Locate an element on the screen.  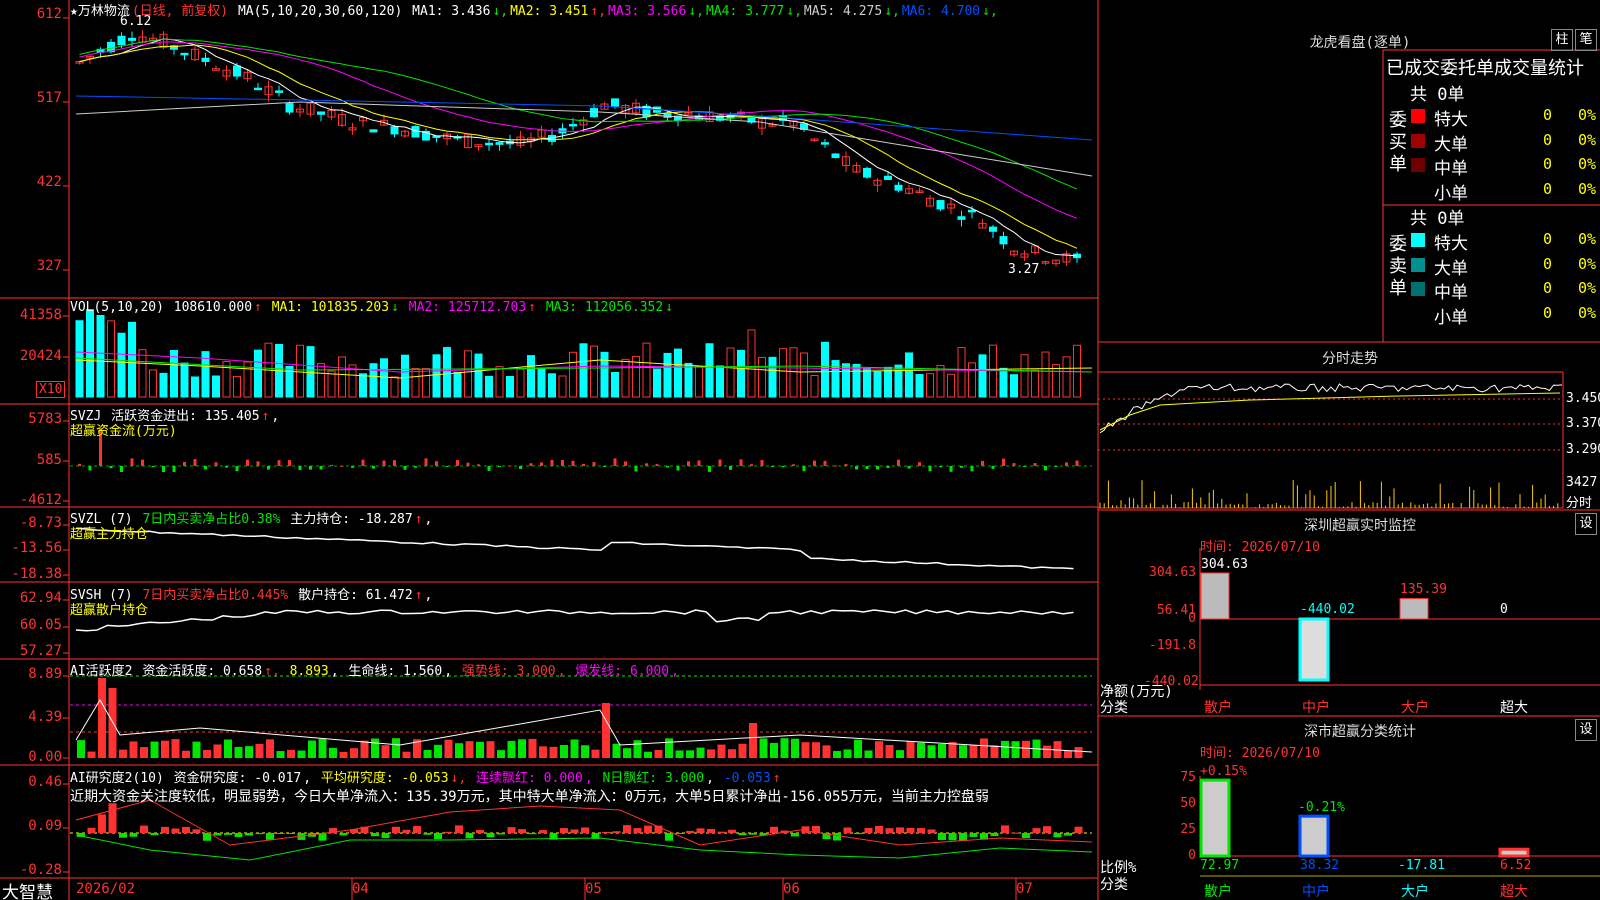
sz-class-settings-button: 设 is located at coordinates (1586, 730).